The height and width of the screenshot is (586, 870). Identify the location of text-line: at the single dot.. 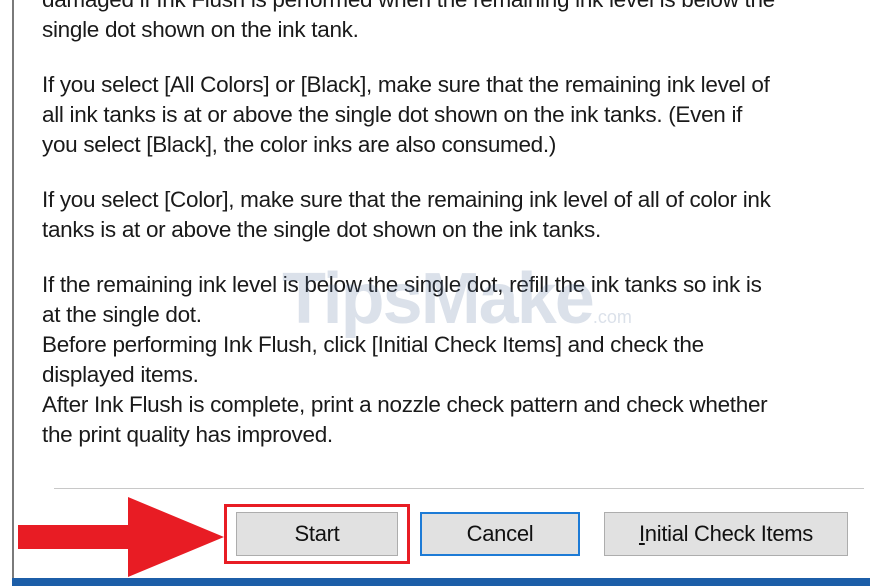
(122, 314).